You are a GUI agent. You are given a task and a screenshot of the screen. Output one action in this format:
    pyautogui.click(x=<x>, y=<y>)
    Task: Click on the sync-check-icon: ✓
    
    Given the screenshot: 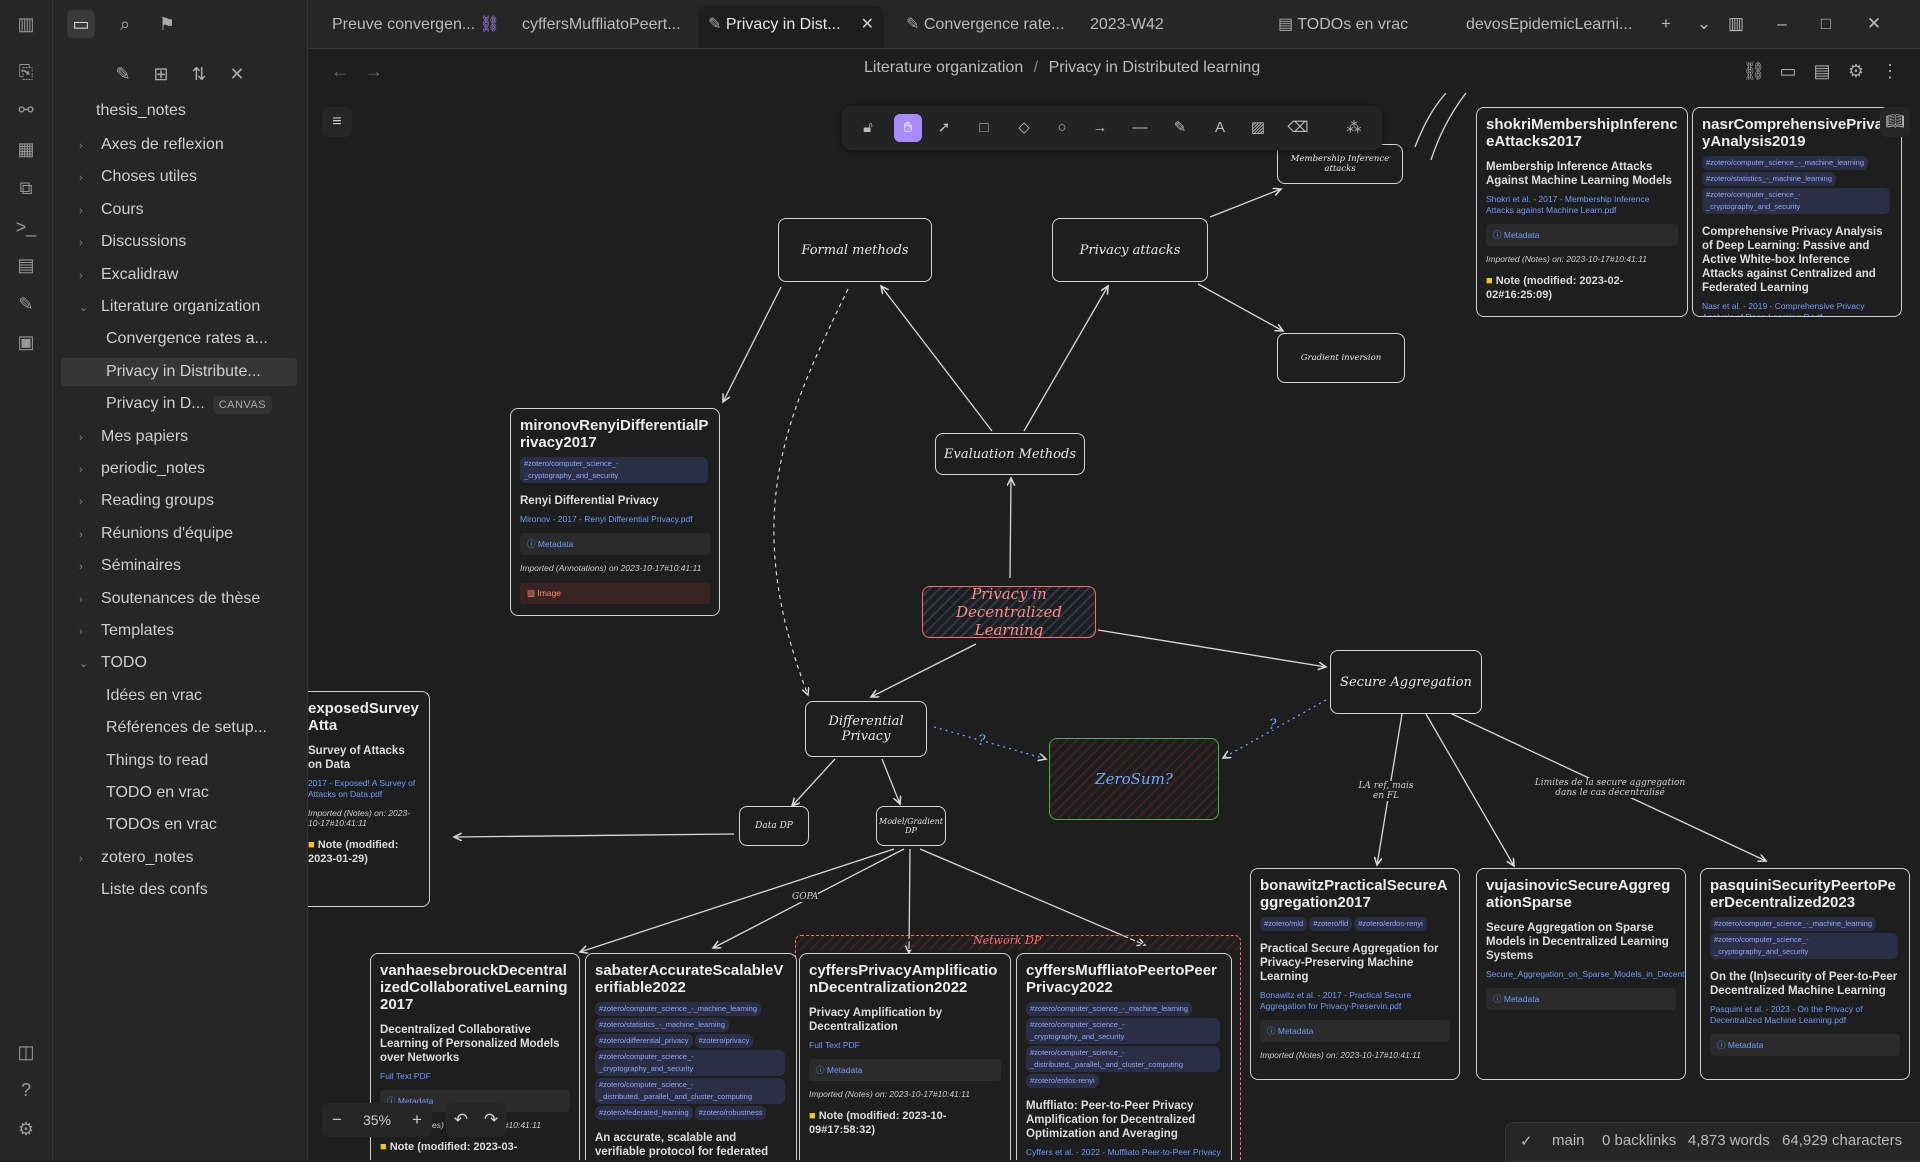 What is the action you would take?
    pyautogui.click(x=1526, y=1141)
    